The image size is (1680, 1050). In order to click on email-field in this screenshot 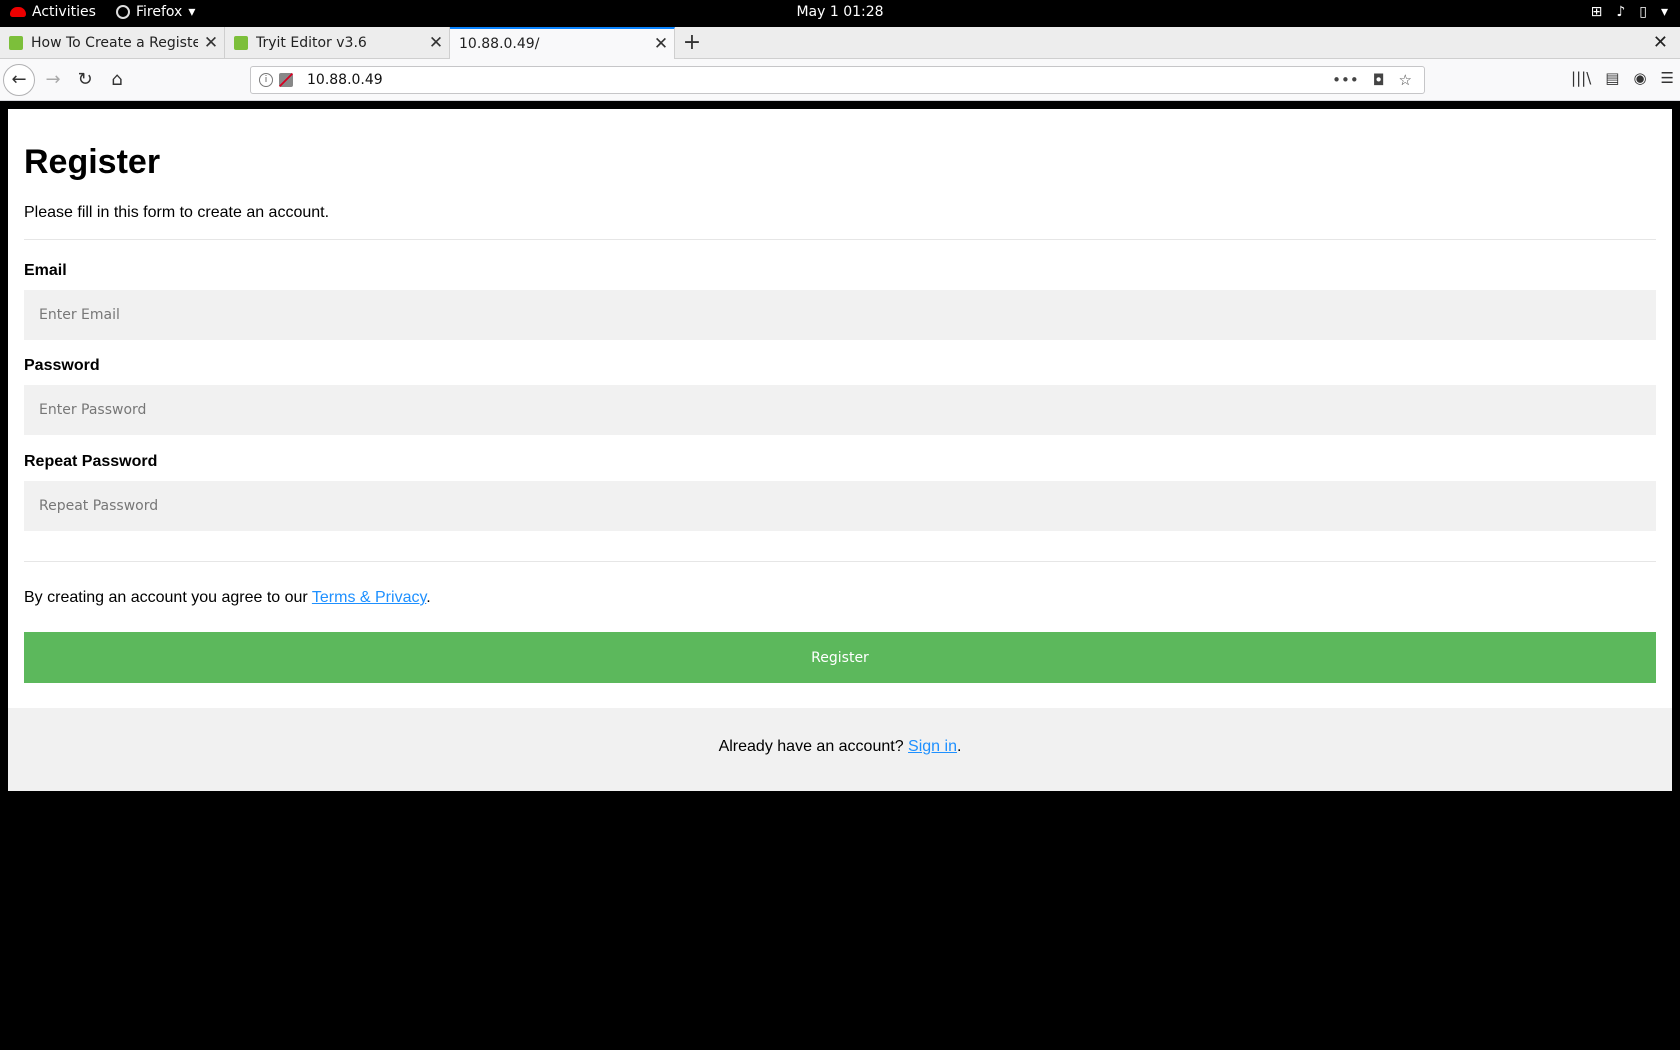, I will do `click(840, 315)`.